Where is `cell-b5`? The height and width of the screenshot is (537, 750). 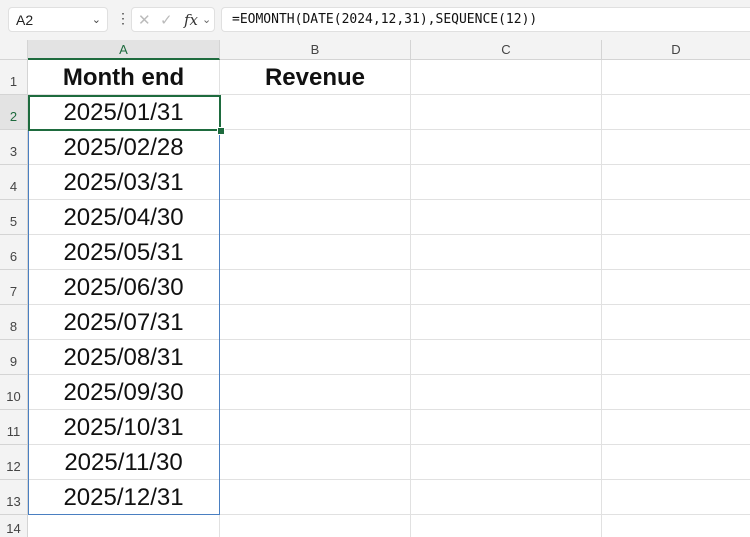 cell-b5 is located at coordinates (315, 217).